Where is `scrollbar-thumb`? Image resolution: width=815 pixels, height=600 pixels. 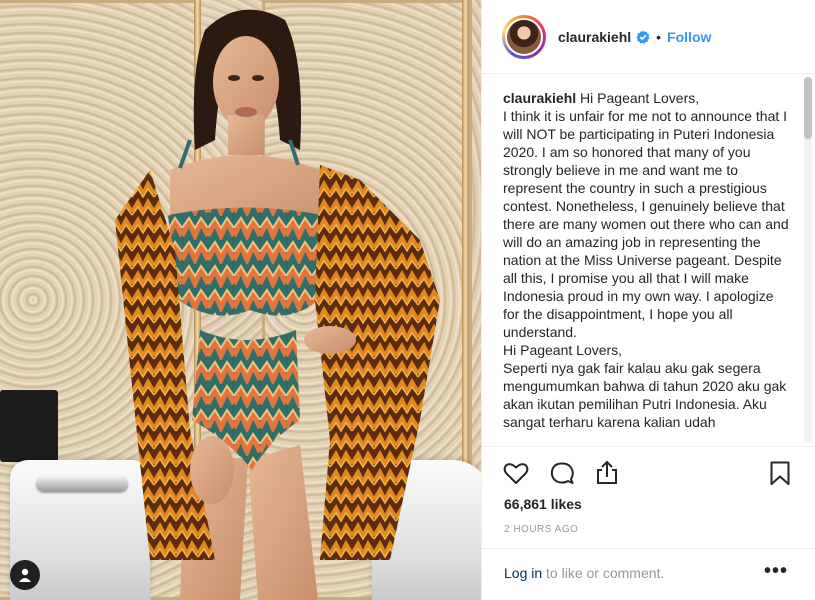 scrollbar-thumb is located at coordinates (808, 108).